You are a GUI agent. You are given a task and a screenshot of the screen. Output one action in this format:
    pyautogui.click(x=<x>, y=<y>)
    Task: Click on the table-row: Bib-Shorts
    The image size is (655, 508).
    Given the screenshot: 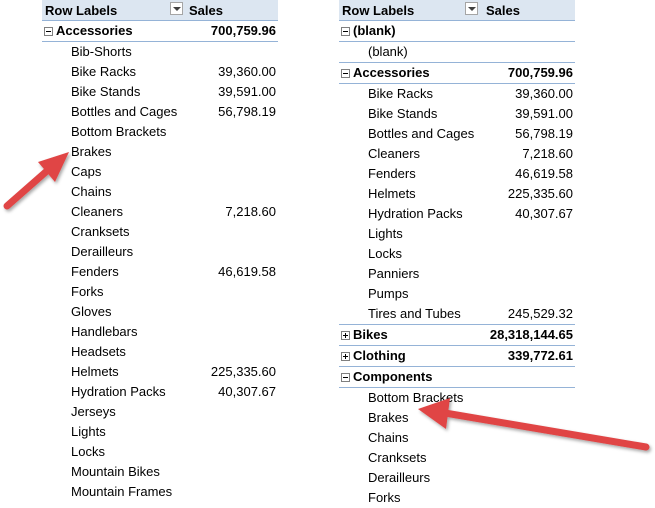 What is the action you would take?
    pyautogui.click(x=160, y=52)
    